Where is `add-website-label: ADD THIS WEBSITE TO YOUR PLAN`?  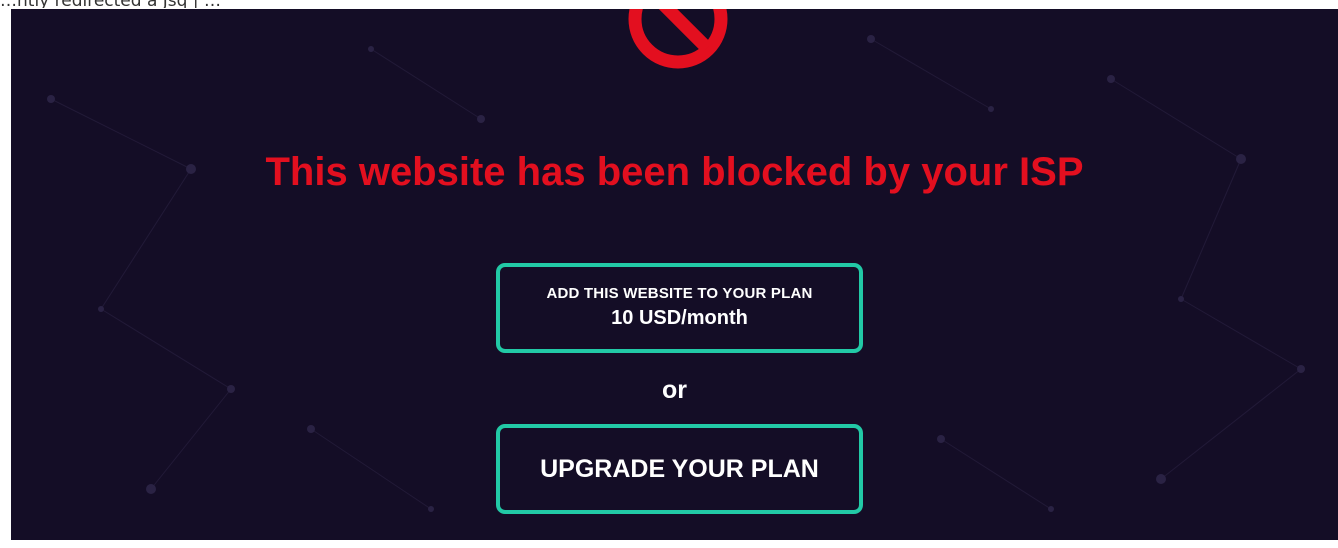
add-website-label: ADD THIS WEBSITE TO YOUR PLAN is located at coordinates (679, 293).